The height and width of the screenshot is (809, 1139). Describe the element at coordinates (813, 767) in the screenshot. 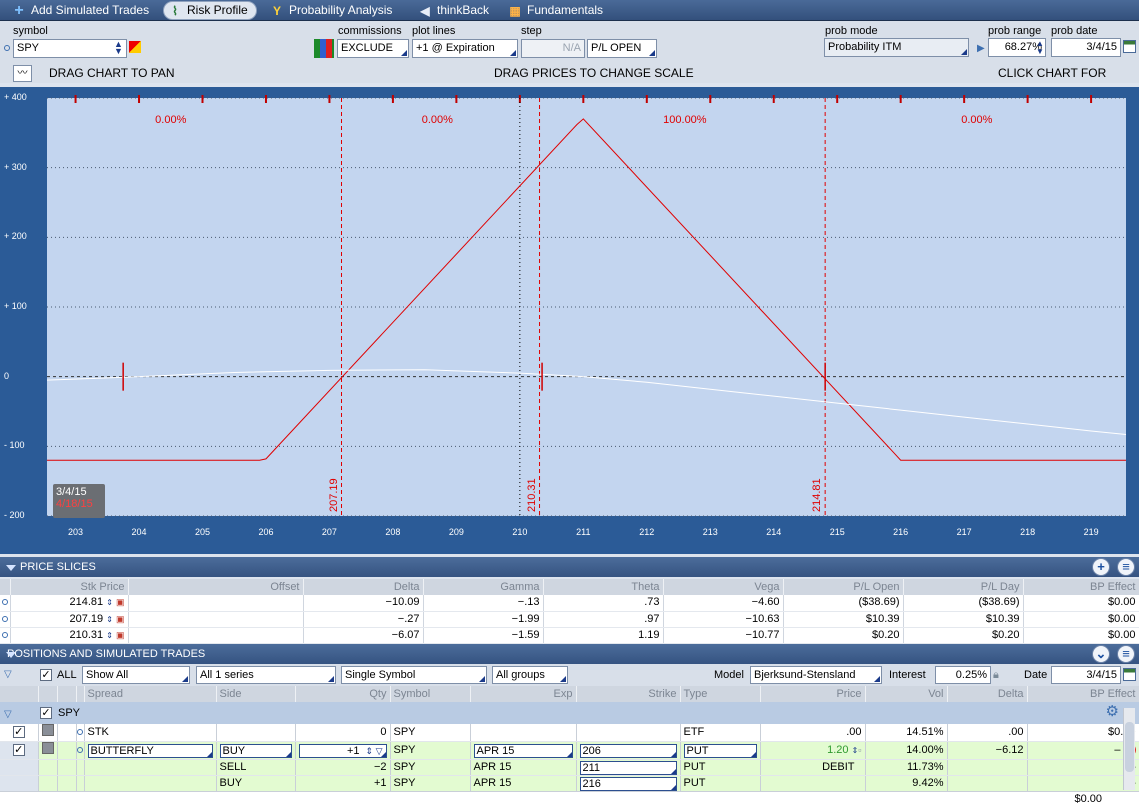

I see `position-cell-price: DEBIT` at that location.